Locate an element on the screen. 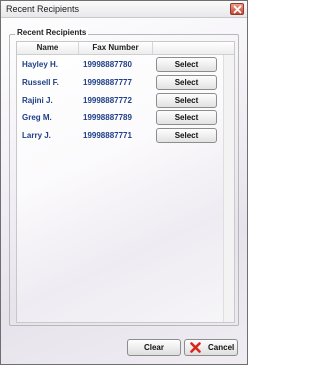 This screenshot has height=365, width=320. window-title: Recent Recipients is located at coordinates (43, 9).